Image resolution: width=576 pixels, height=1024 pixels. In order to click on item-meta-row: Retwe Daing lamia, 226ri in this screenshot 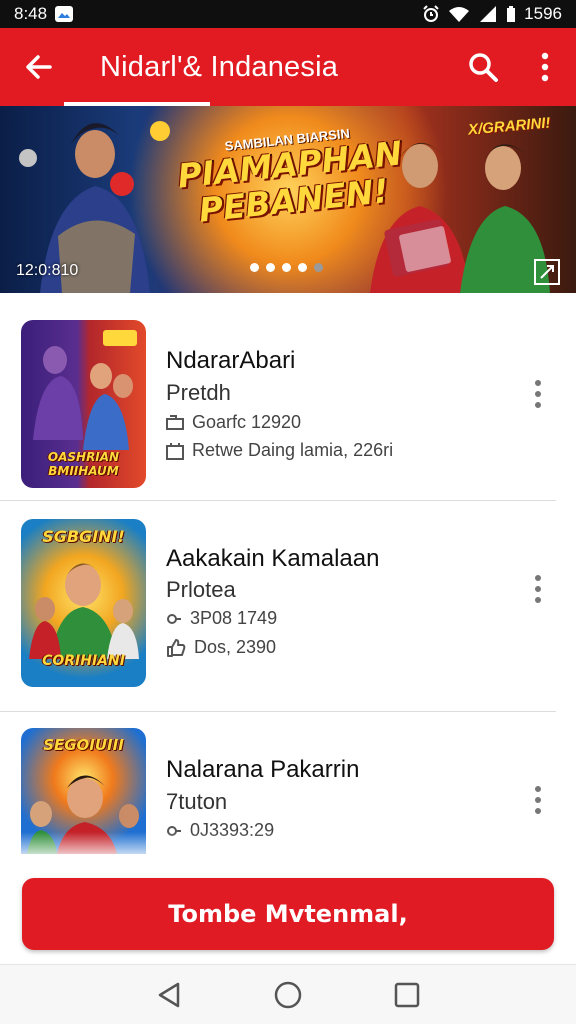, I will do `click(279, 450)`.